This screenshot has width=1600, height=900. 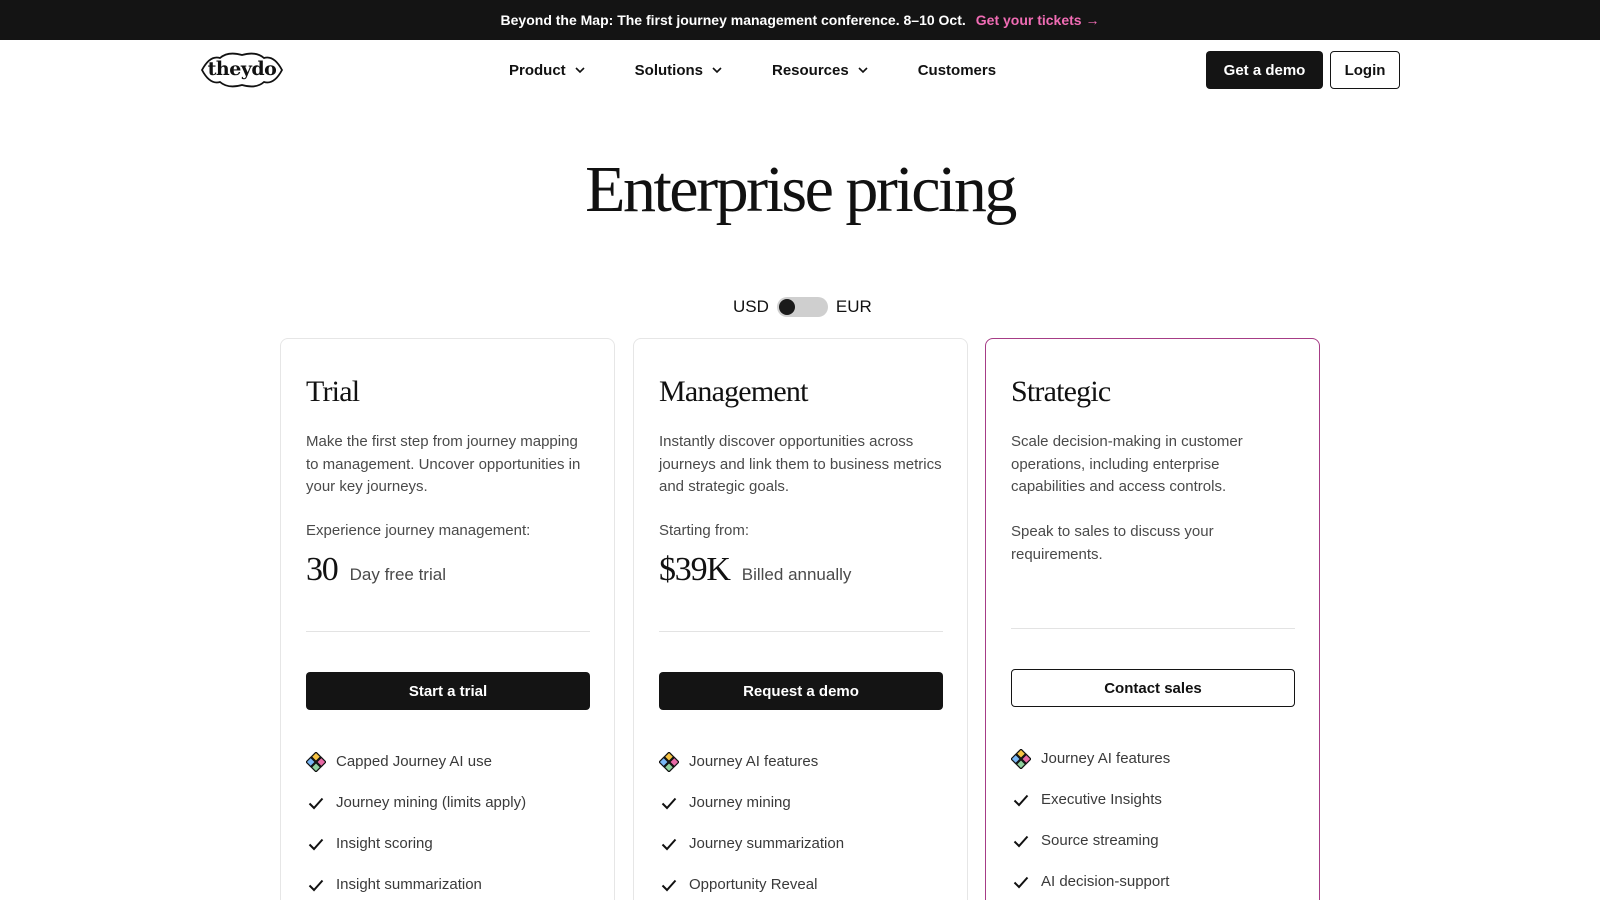 What do you see at coordinates (451, 843) in the screenshot?
I see `feature-item: Insight scoring` at bounding box center [451, 843].